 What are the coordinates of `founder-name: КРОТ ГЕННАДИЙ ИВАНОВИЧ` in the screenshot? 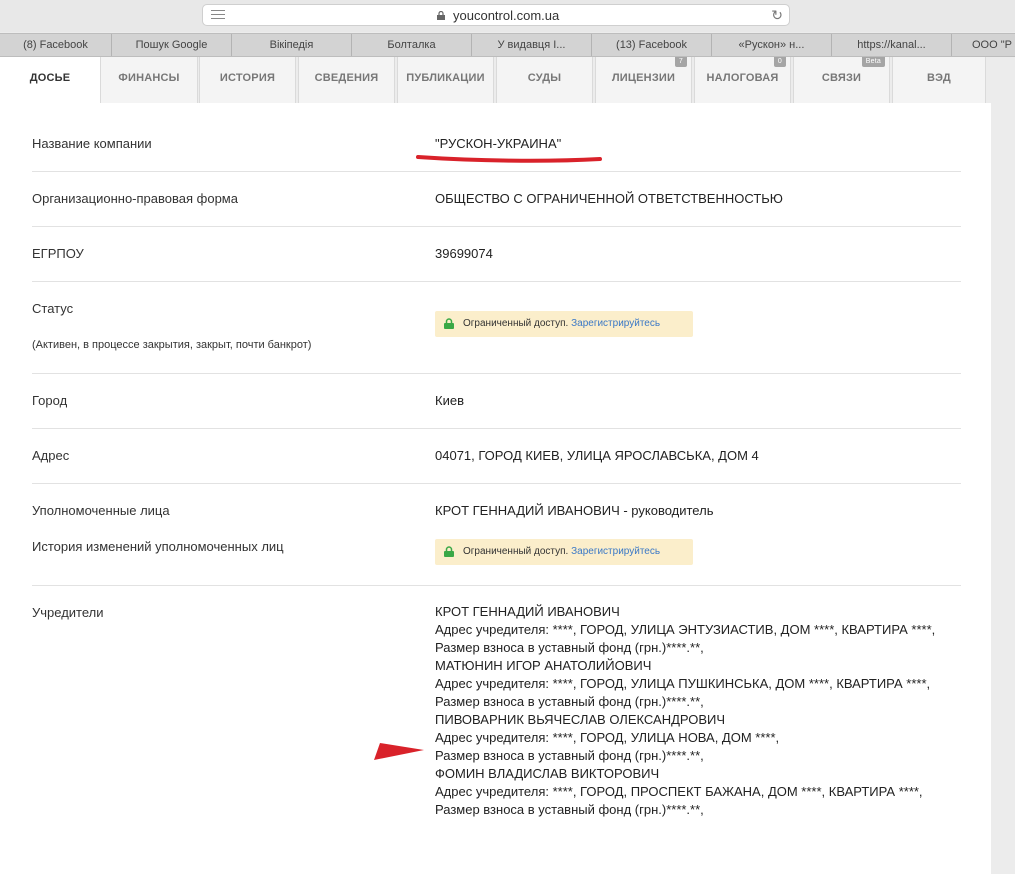 It's located at (527, 611).